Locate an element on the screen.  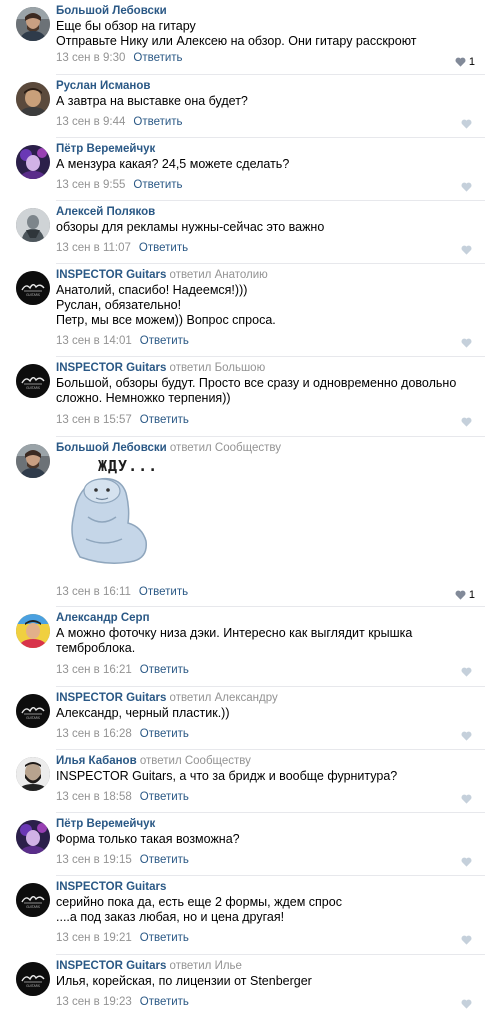
author-line: Большой Лебовски is located at coordinates (111, 11).